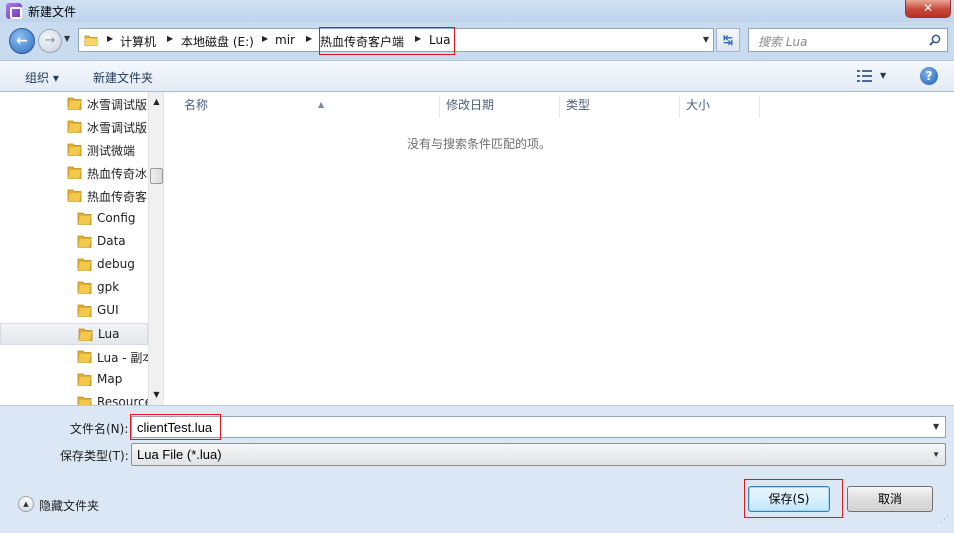  Describe the element at coordinates (117, 197) in the screenshot. I see `tree-item-label: 热血传奇客` at that location.